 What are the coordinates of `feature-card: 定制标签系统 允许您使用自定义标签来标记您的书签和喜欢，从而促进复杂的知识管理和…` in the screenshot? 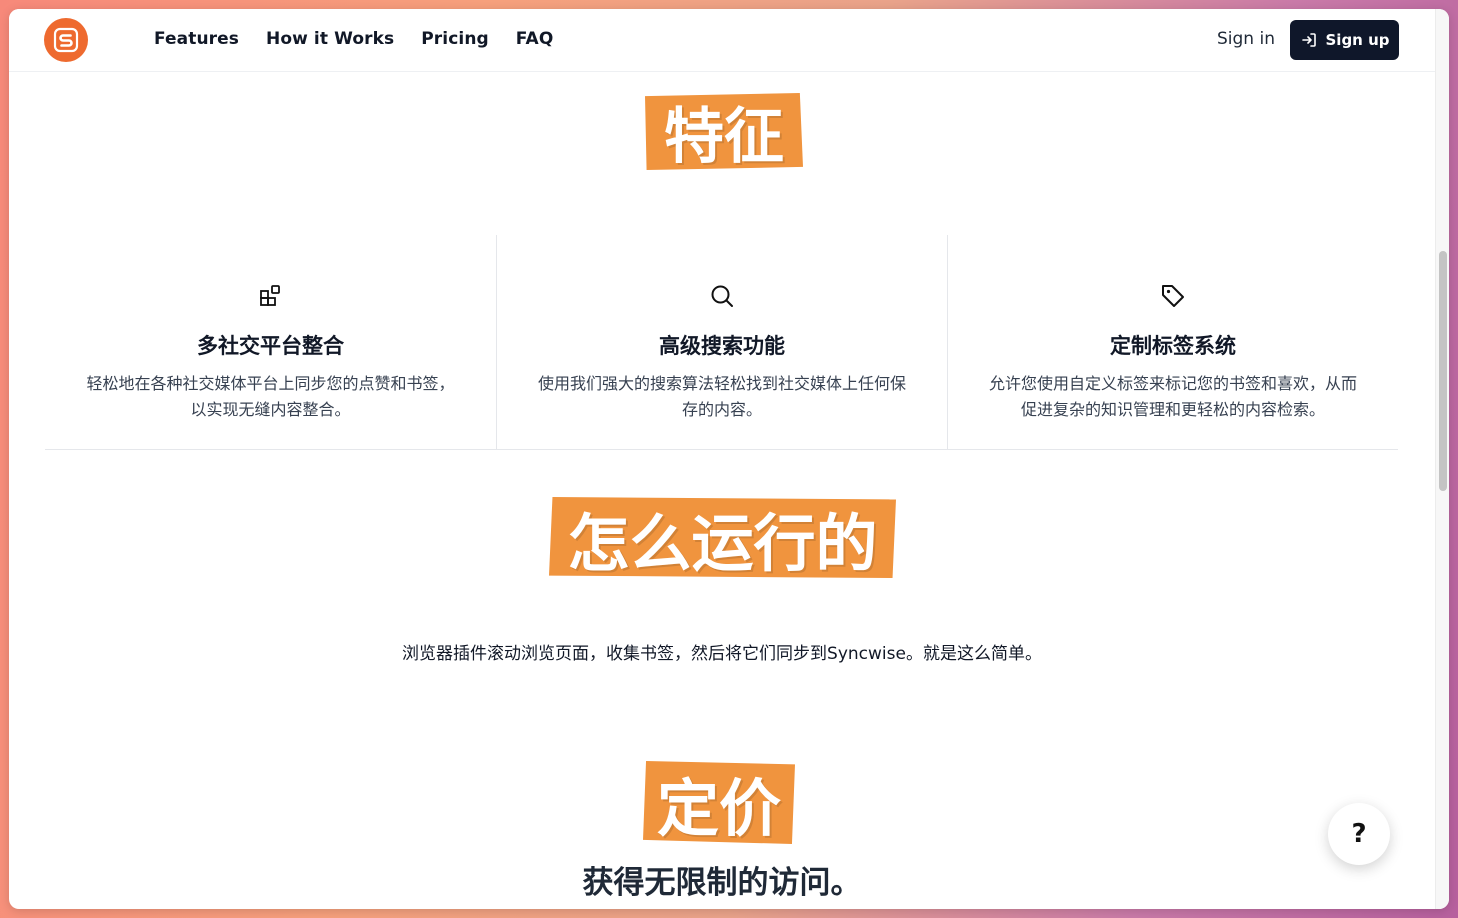 It's located at (1172, 342).